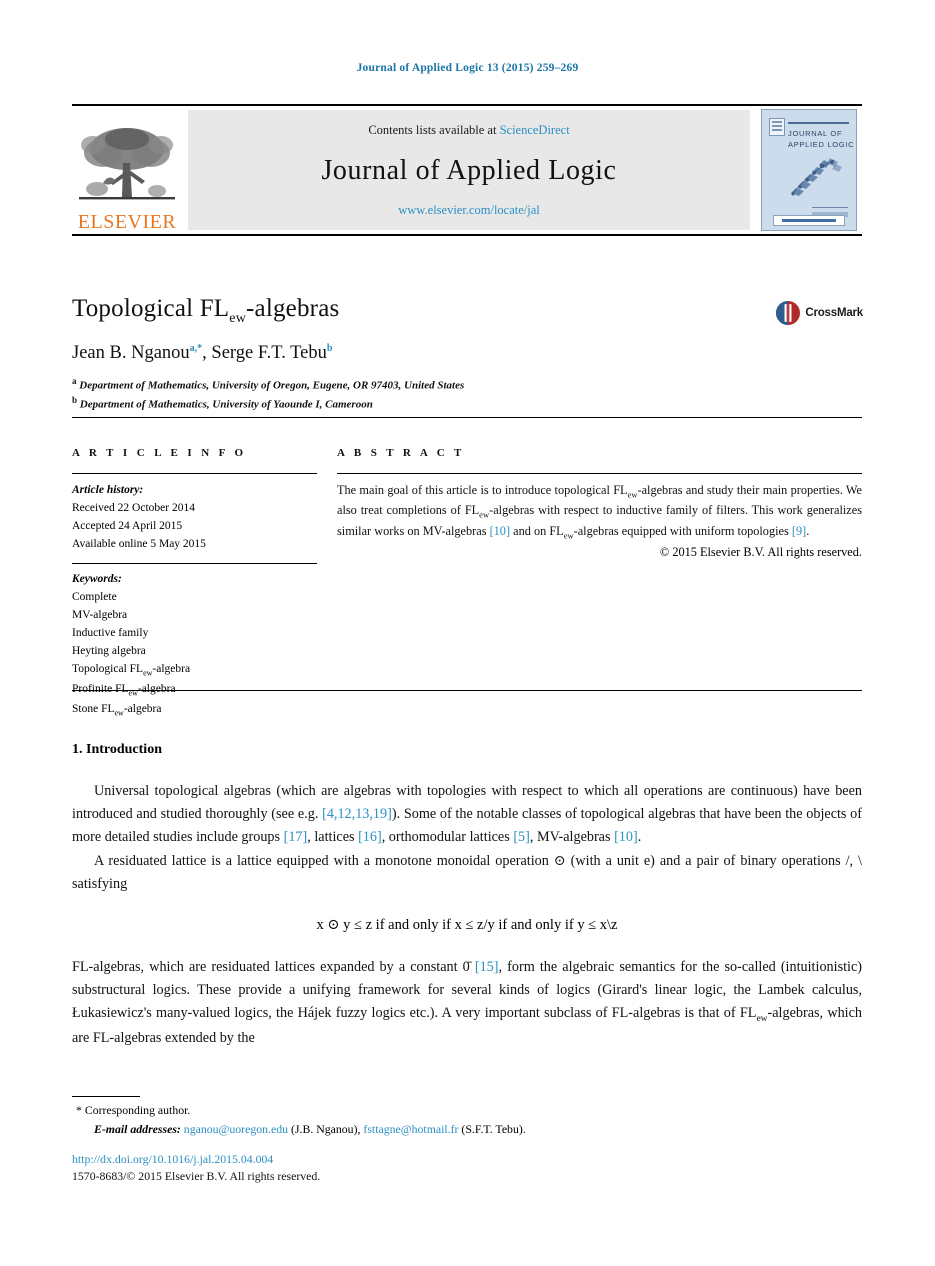 The image size is (935, 1266). I want to click on p1-f: ., so click(639, 837).